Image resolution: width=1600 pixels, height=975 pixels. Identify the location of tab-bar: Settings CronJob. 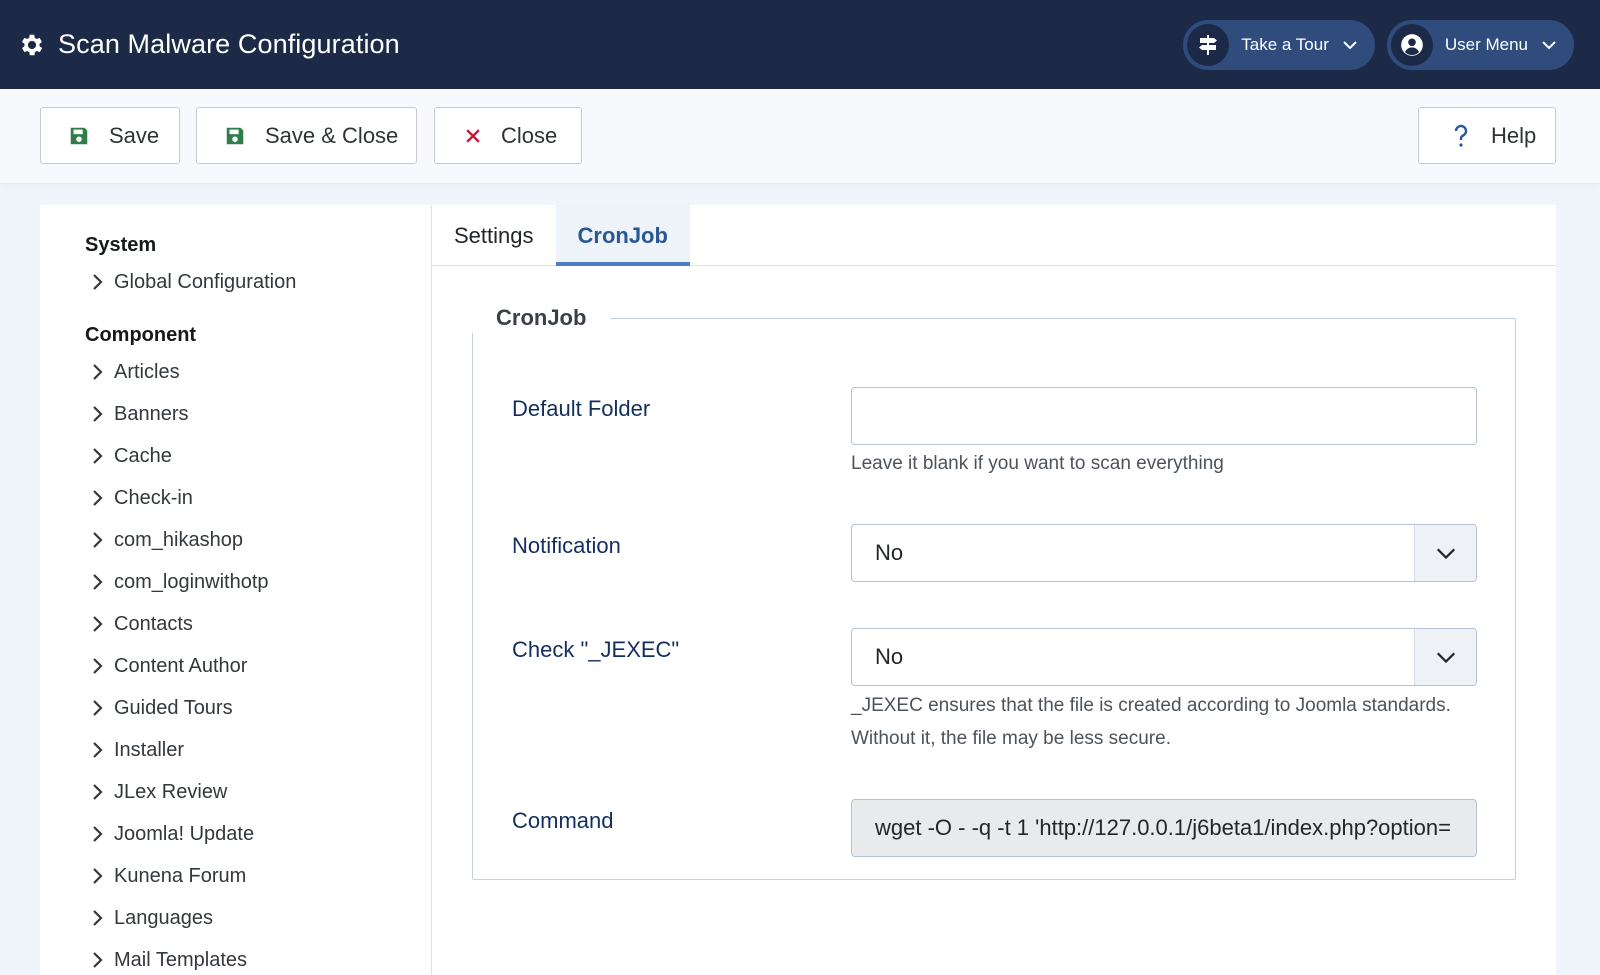
(994, 235).